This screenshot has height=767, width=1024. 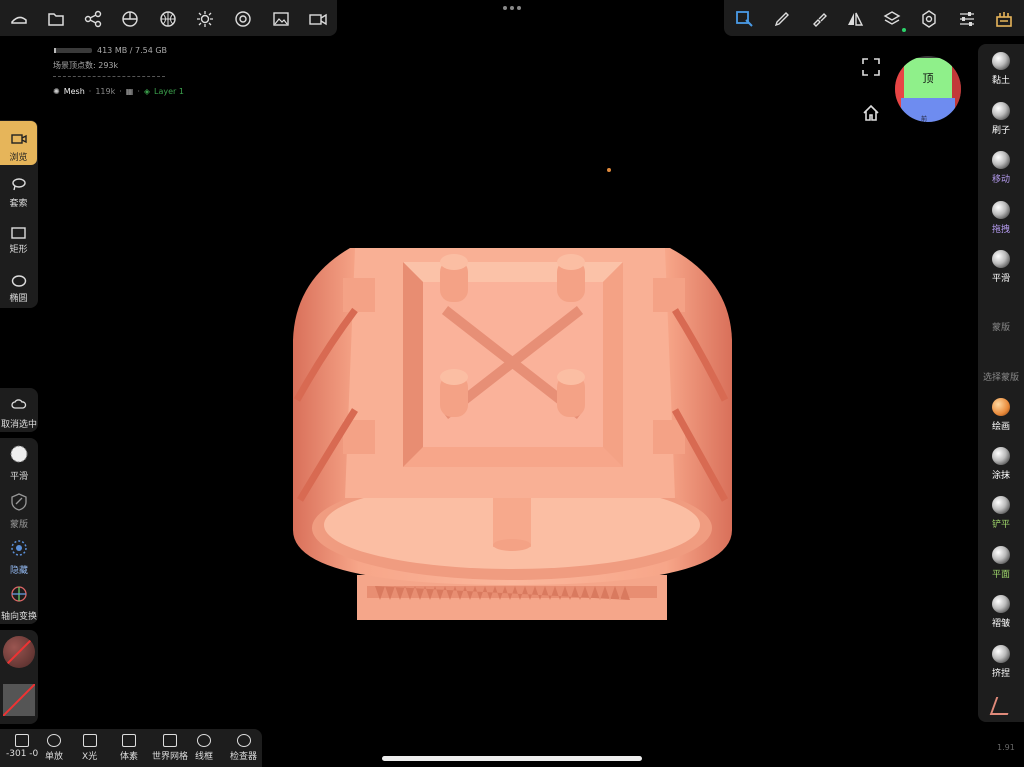 I want to click on background-icon, so click(x=168, y=19).